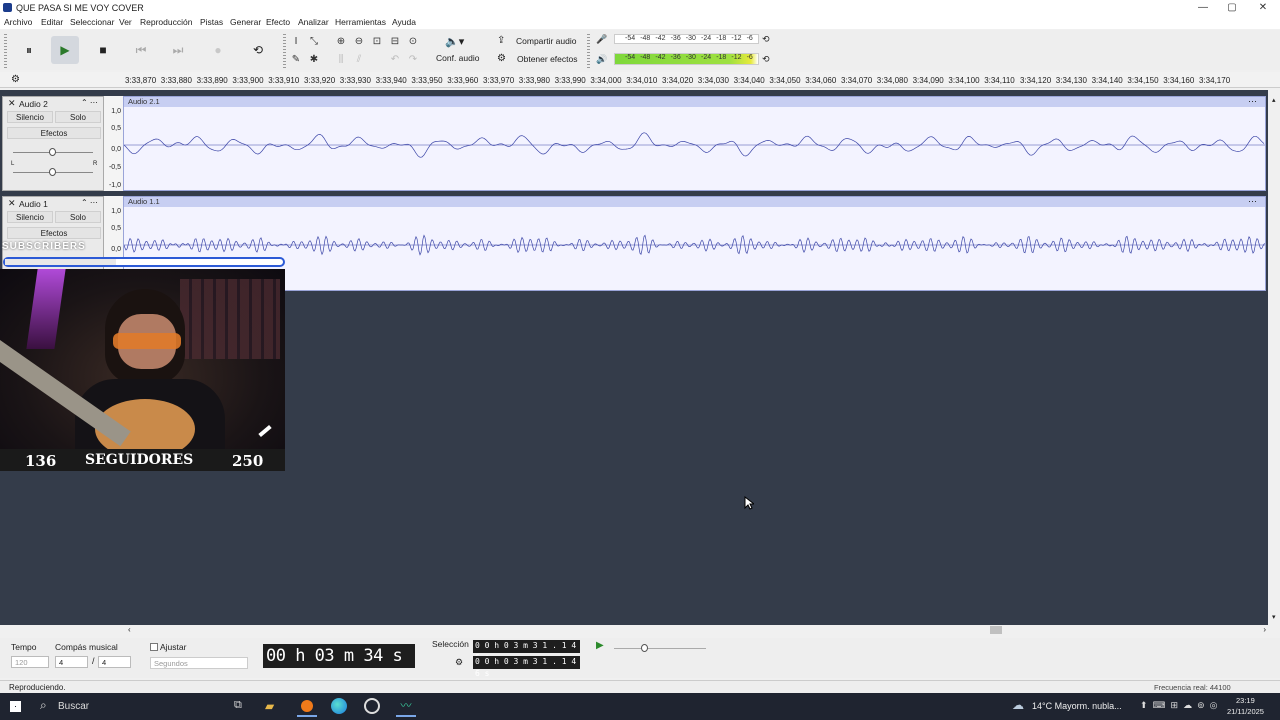 The height and width of the screenshot is (720, 1280). Describe the element at coordinates (103, 50) in the screenshot. I see `stop-button: ■` at that location.